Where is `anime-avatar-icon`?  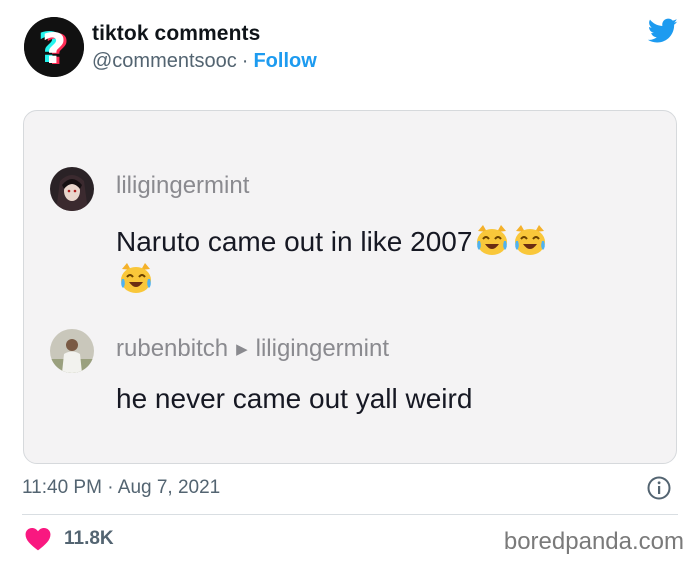 anime-avatar-icon is located at coordinates (72, 189).